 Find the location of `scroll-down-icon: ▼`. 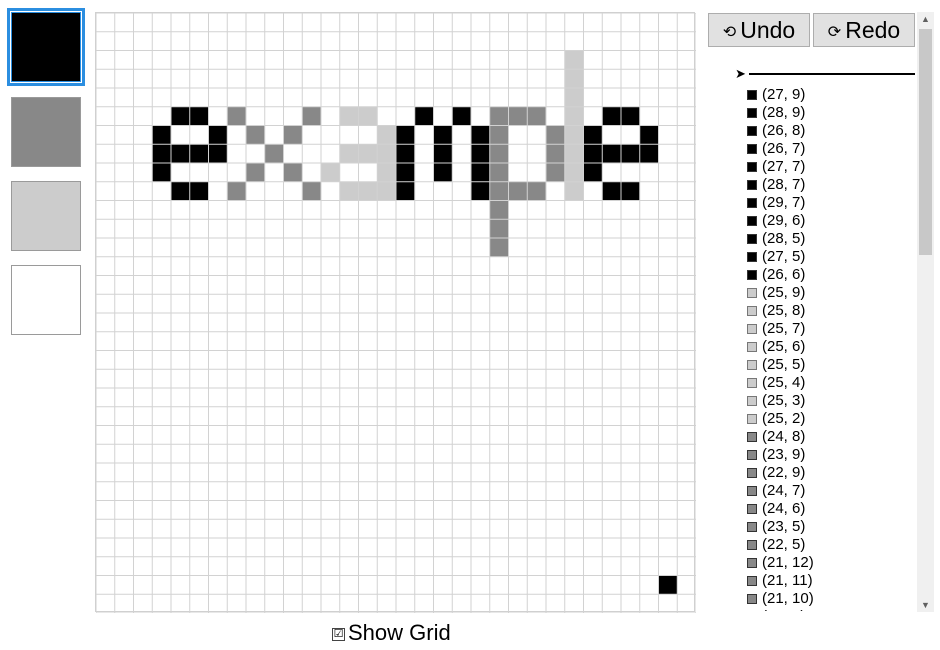

scroll-down-icon: ▼ is located at coordinates (925, 605).